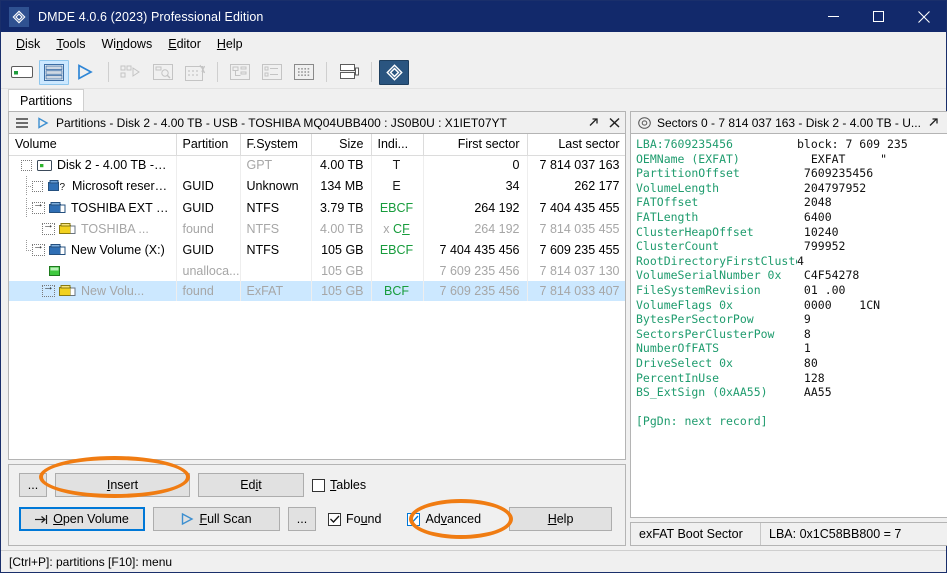  I want to click on tab-partitions: Partitions, so click(46, 100).